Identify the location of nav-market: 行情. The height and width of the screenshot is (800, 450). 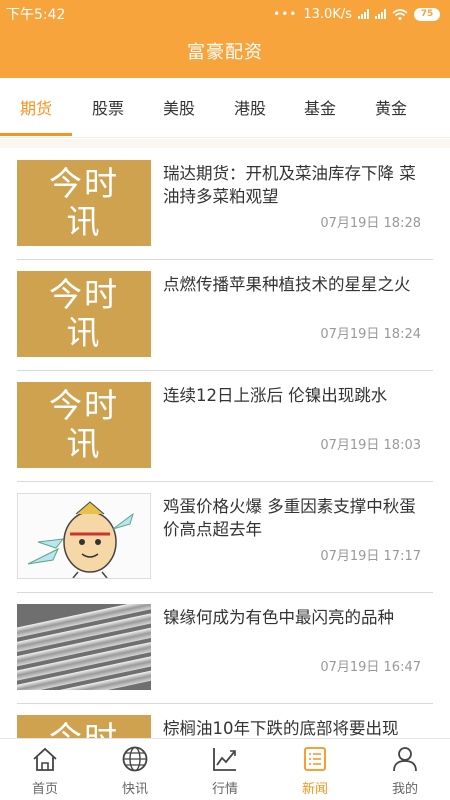
(225, 769).